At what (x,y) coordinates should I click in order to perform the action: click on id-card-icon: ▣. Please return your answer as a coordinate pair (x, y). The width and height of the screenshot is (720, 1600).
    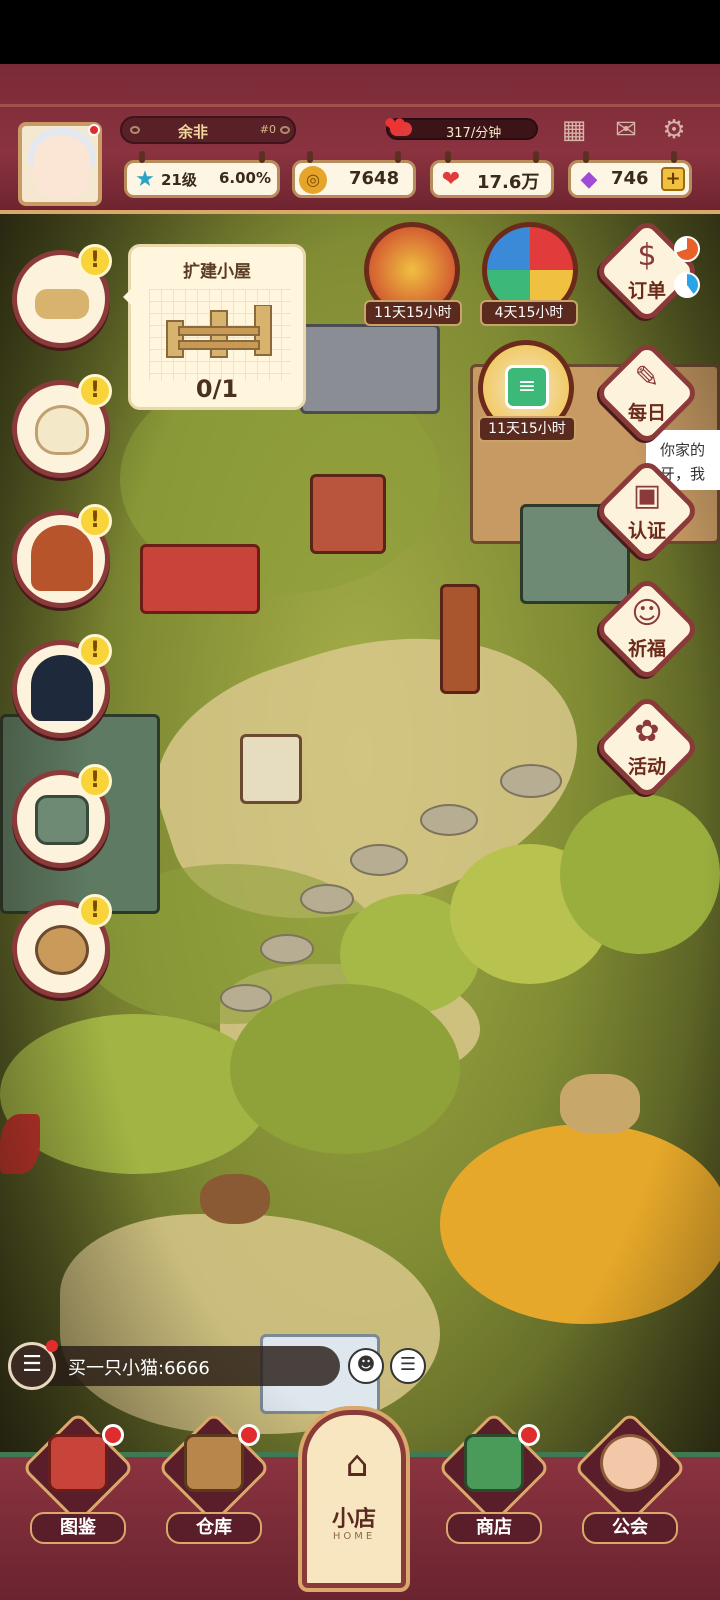
    Looking at the image, I should click on (647, 495).